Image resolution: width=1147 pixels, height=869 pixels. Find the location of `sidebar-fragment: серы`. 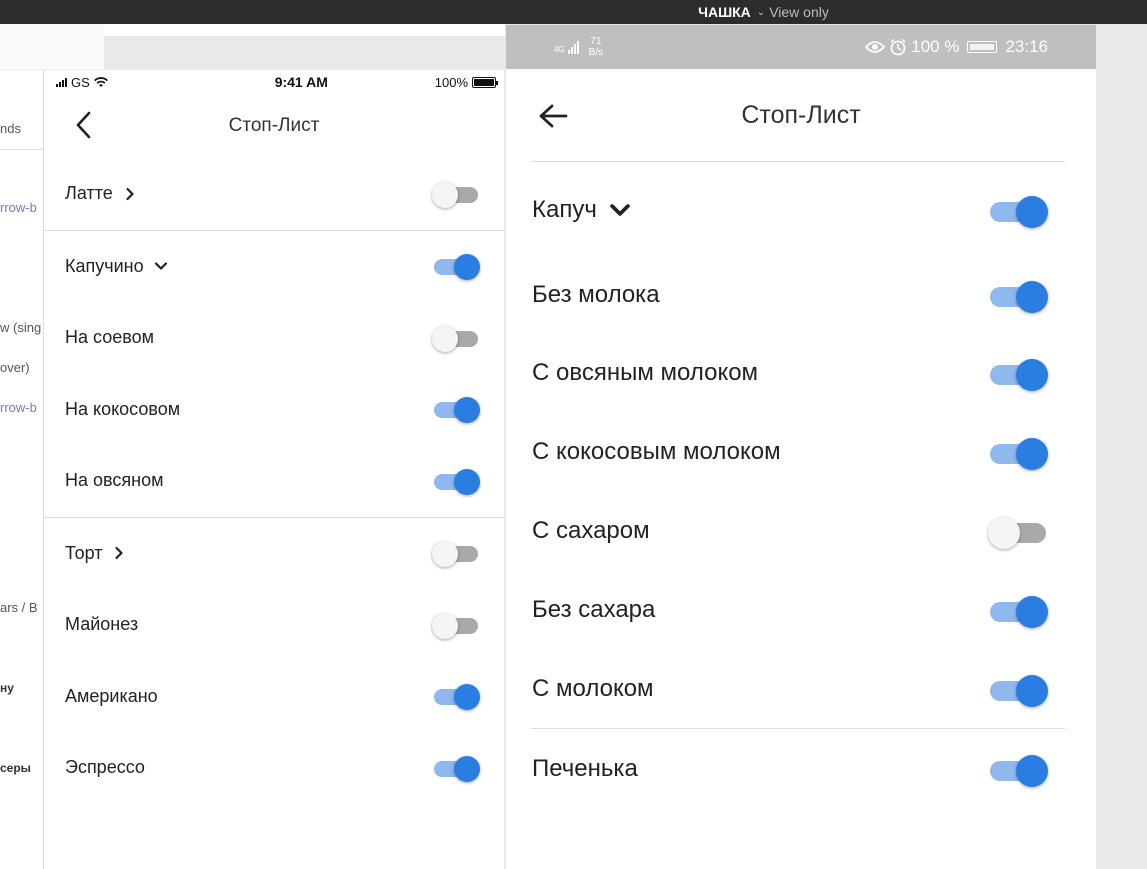

sidebar-fragment: серы is located at coordinates (15, 768).